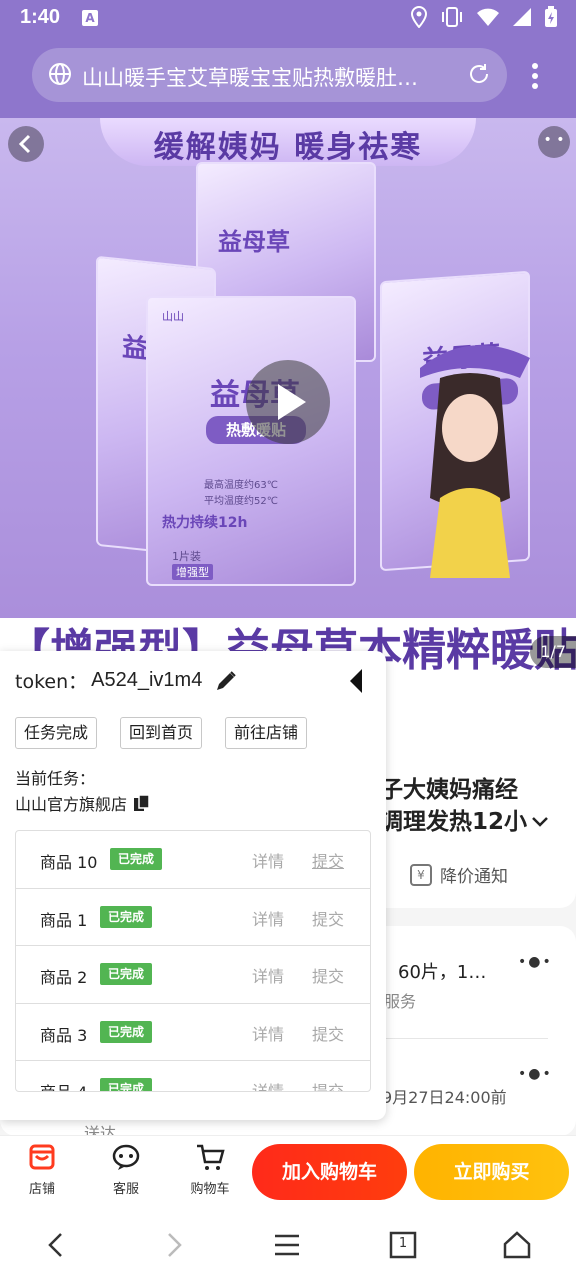 This screenshot has height=1280, width=576. I want to click on product-title-line1: 子大姨妈痛经, so click(449, 790).